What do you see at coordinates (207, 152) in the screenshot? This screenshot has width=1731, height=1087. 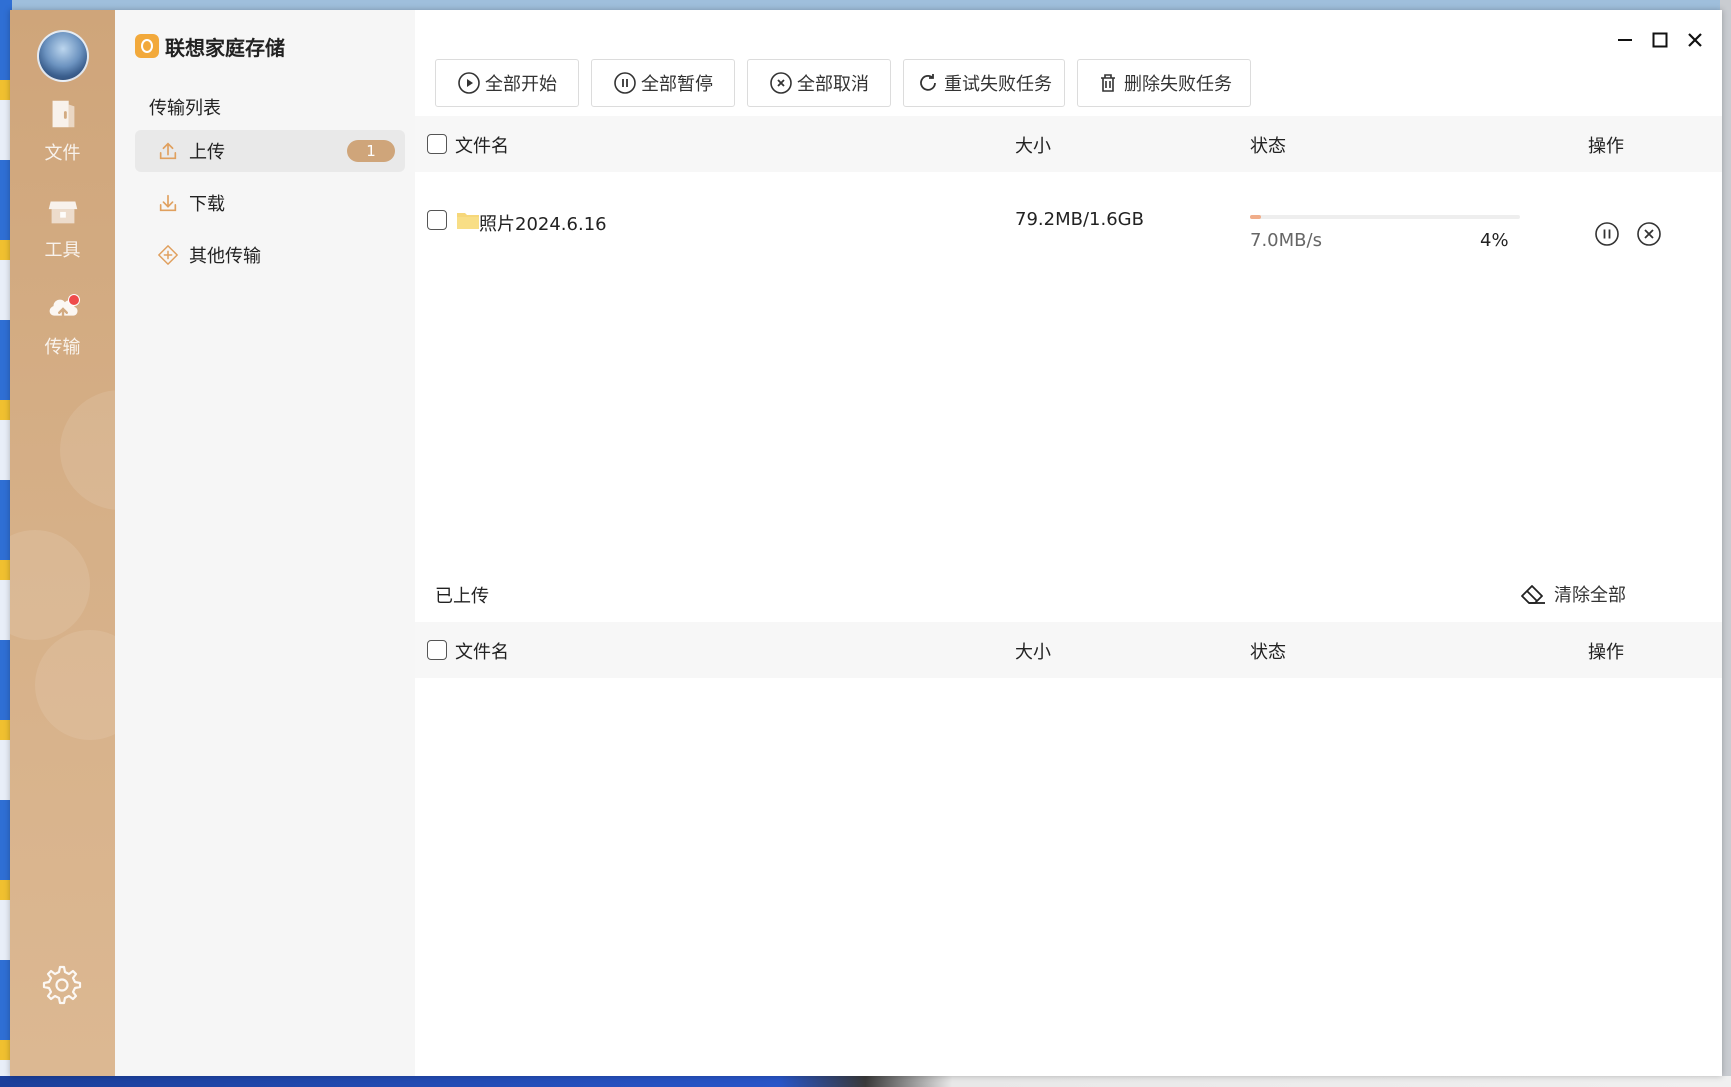 I see `sidebar-item-label: 上传` at bounding box center [207, 152].